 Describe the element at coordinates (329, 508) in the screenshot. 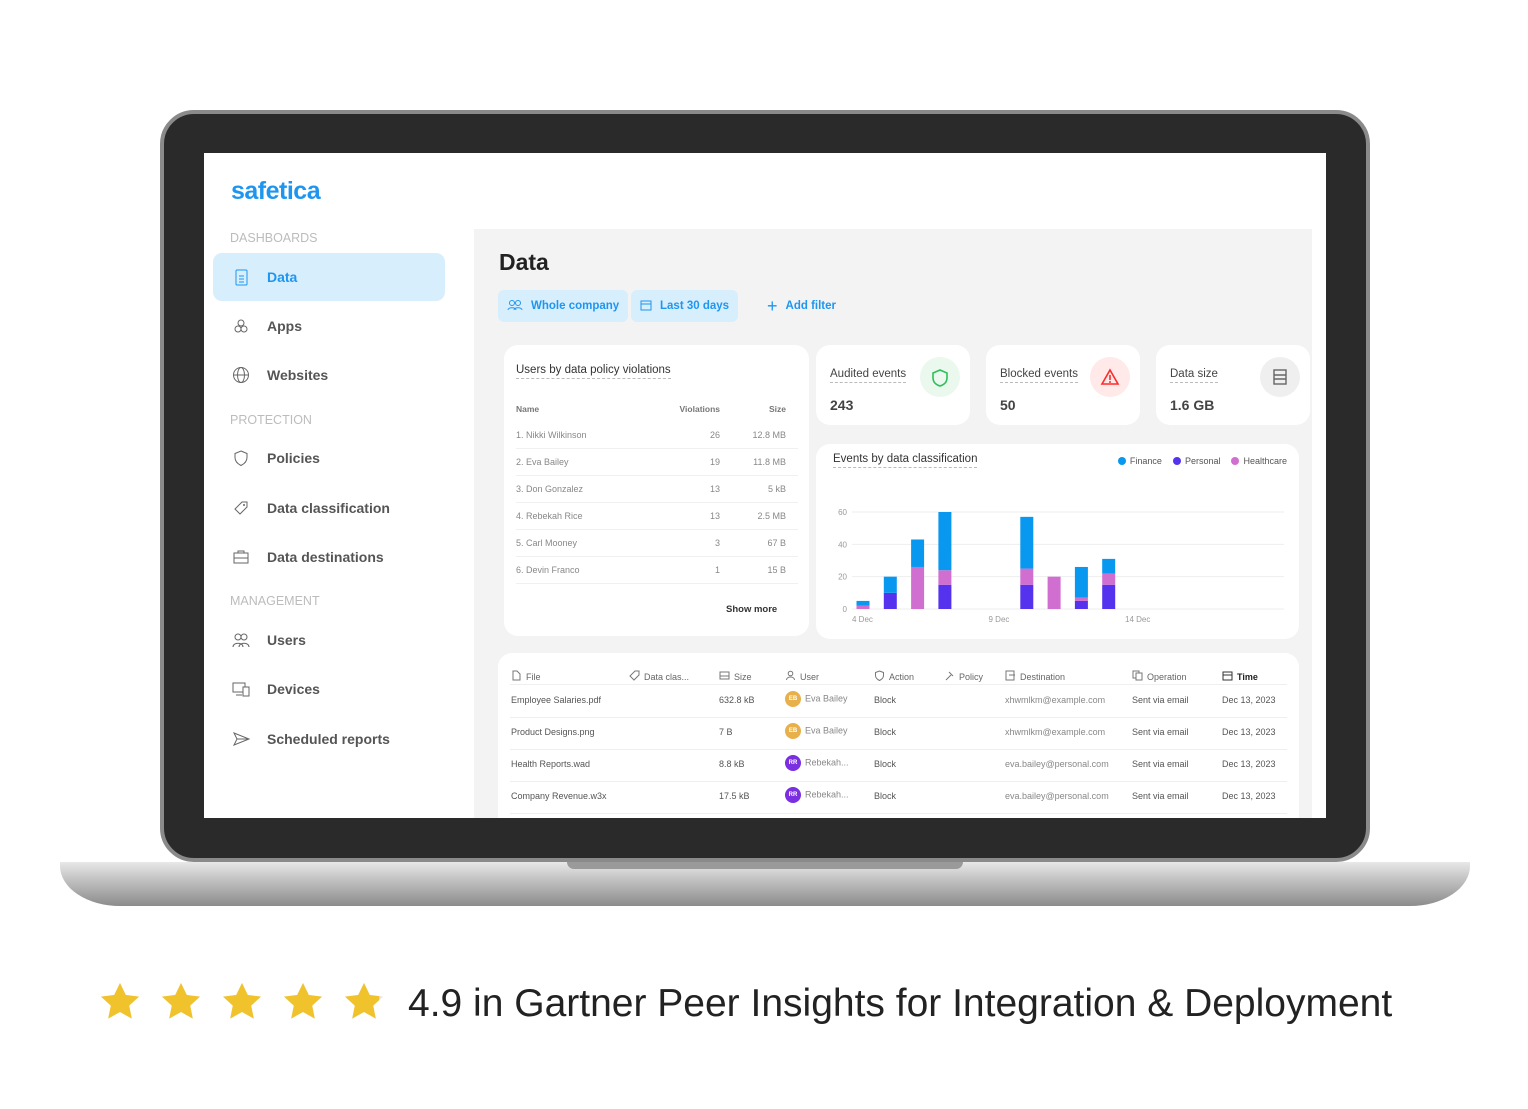

I see `sidebar-item-data-classification: Data classification` at that location.